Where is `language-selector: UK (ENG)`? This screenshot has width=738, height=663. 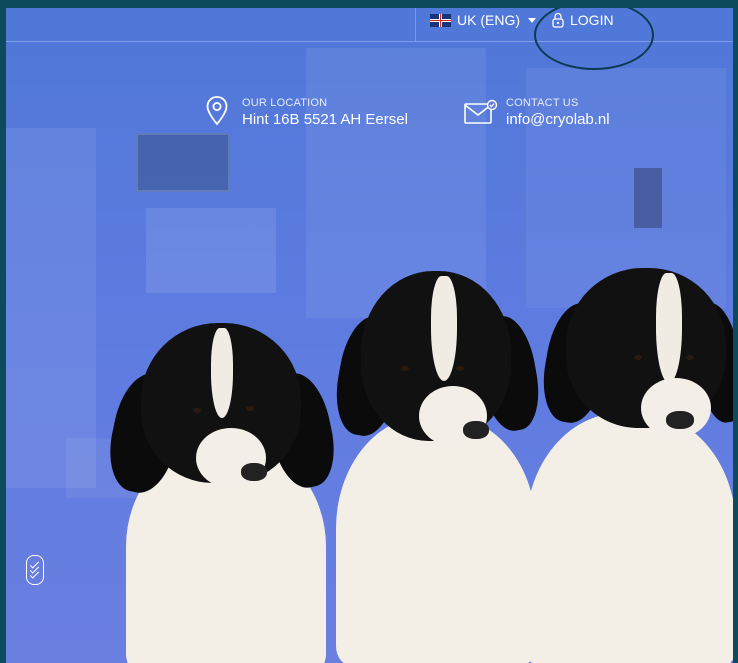 language-selector: UK (ENG) is located at coordinates (483, 20).